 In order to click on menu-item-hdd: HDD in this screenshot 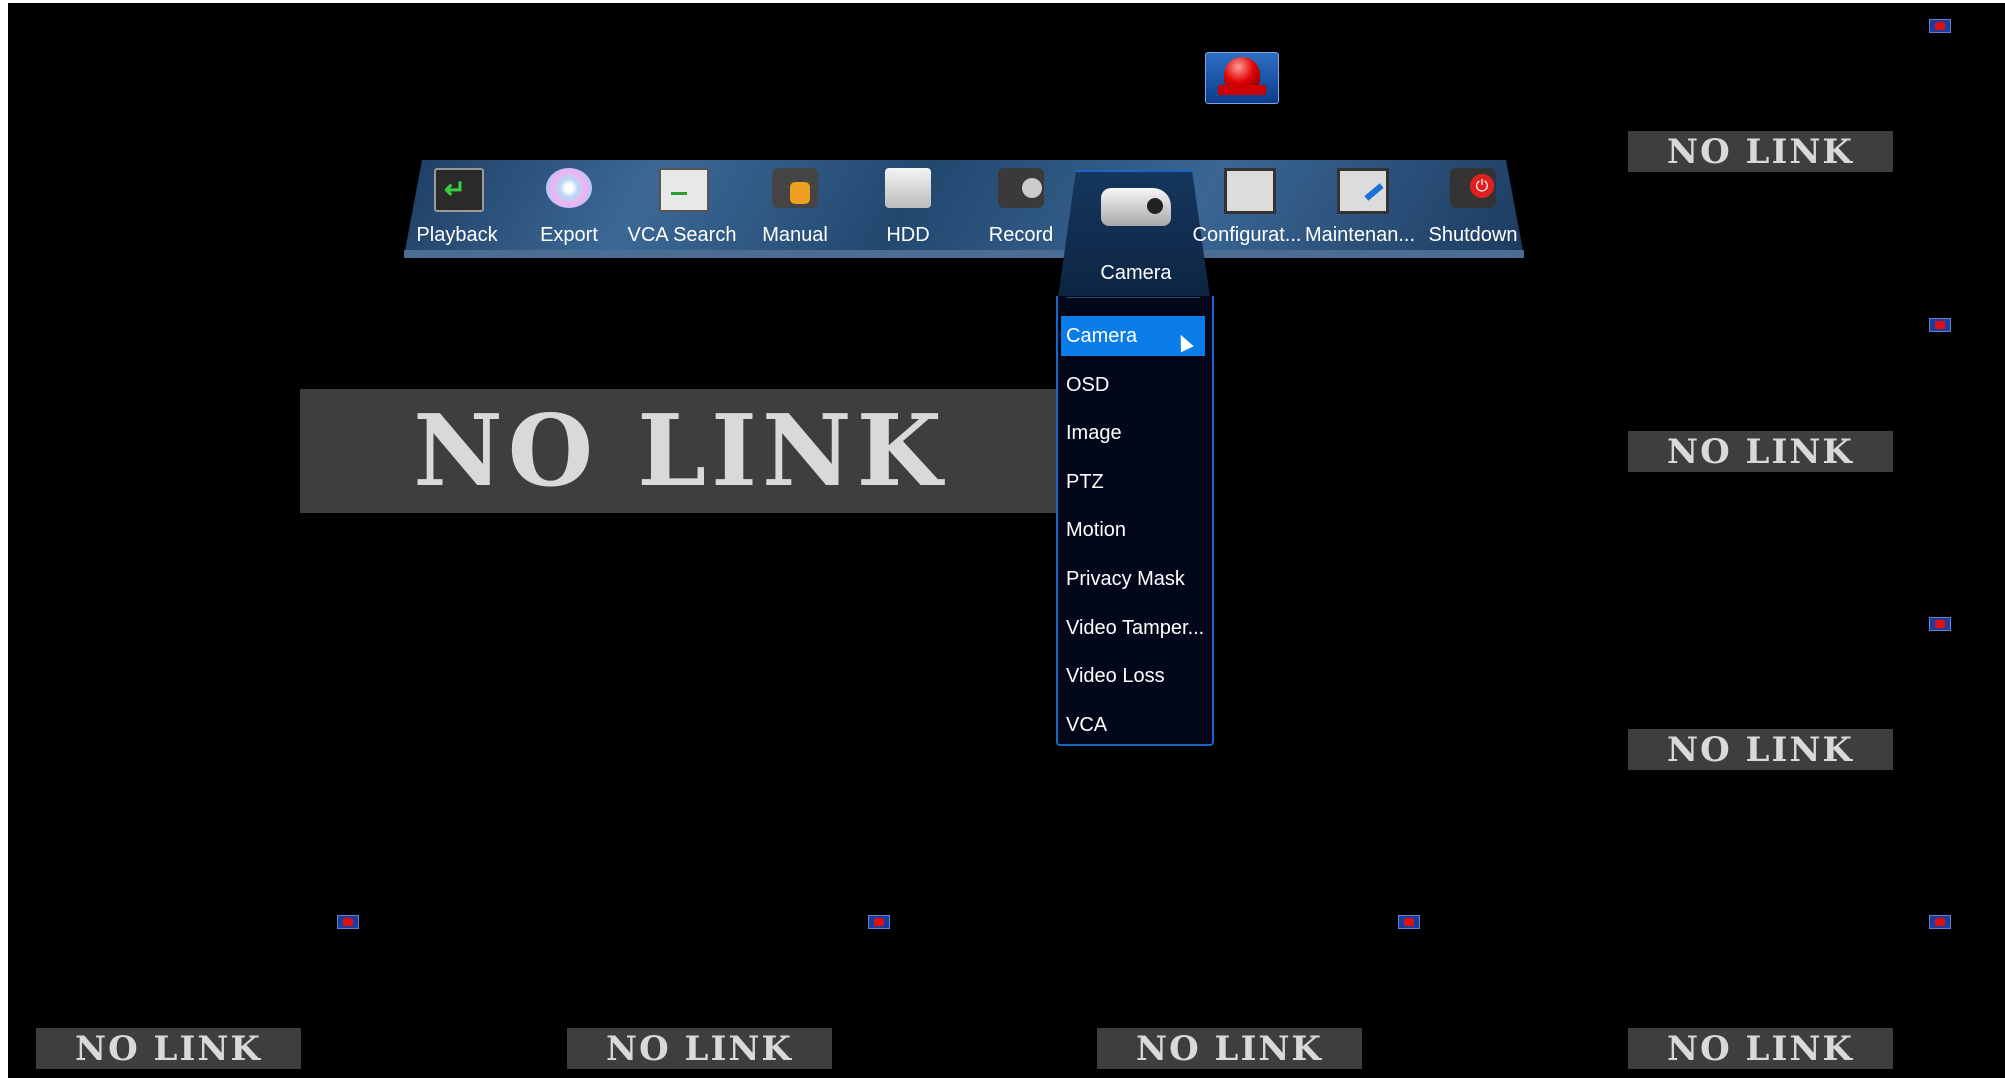, I will do `click(908, 206)`.